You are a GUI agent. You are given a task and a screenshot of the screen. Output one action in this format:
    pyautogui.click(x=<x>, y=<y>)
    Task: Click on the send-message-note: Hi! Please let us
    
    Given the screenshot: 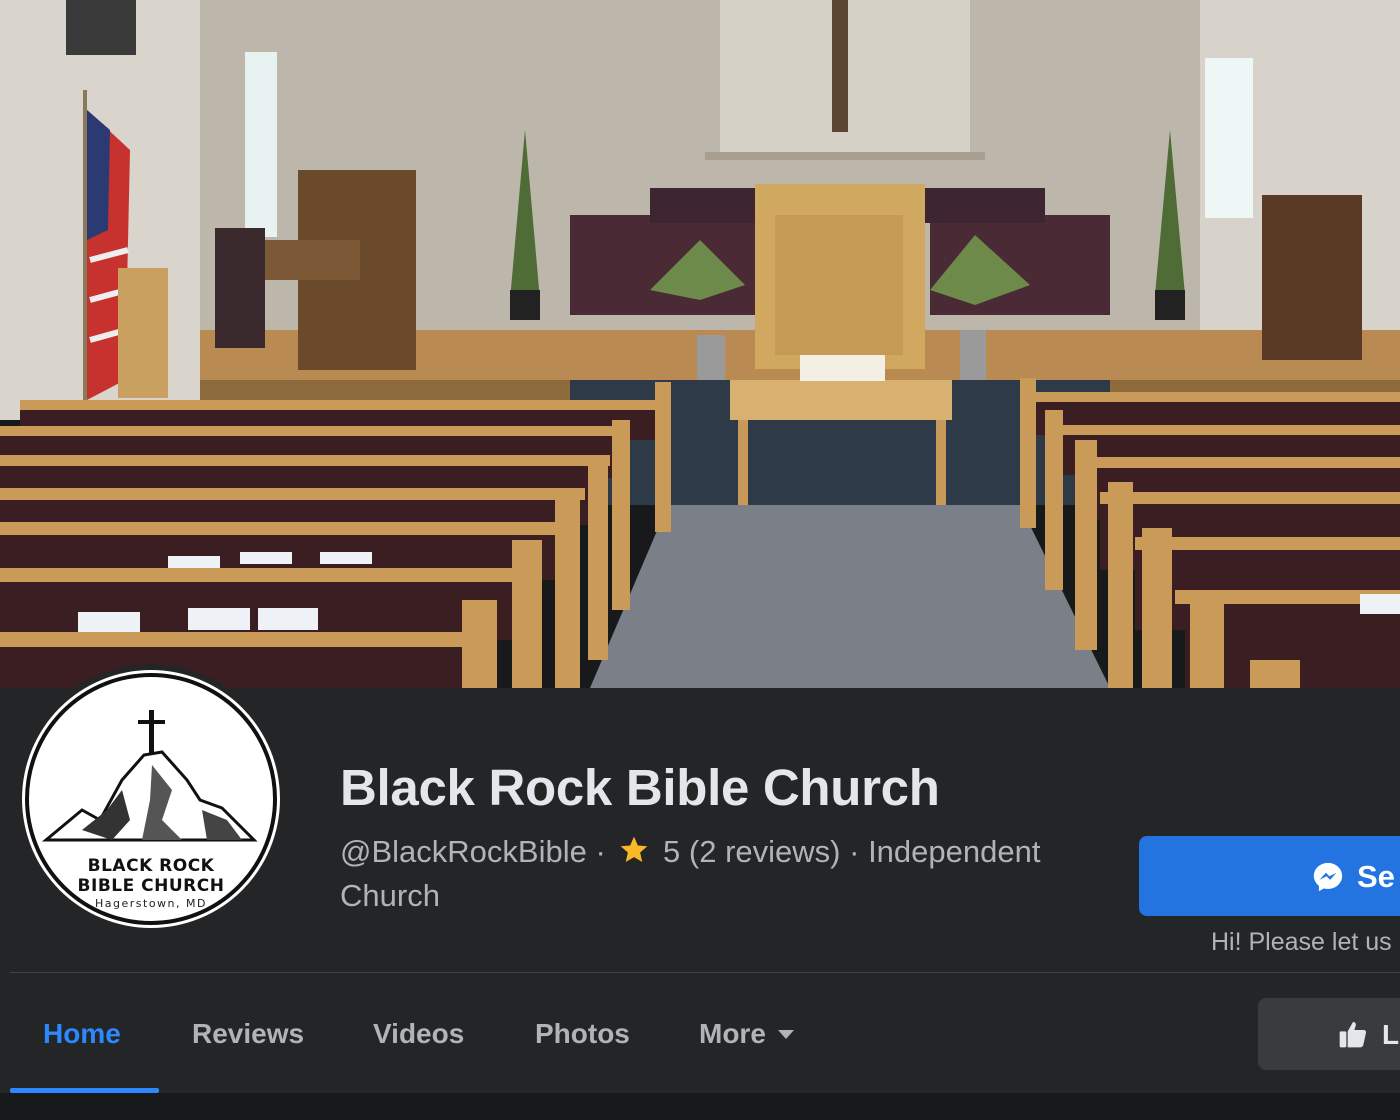 What is the action you would take?
    pyautogui.click(x=1301, y=942)
    